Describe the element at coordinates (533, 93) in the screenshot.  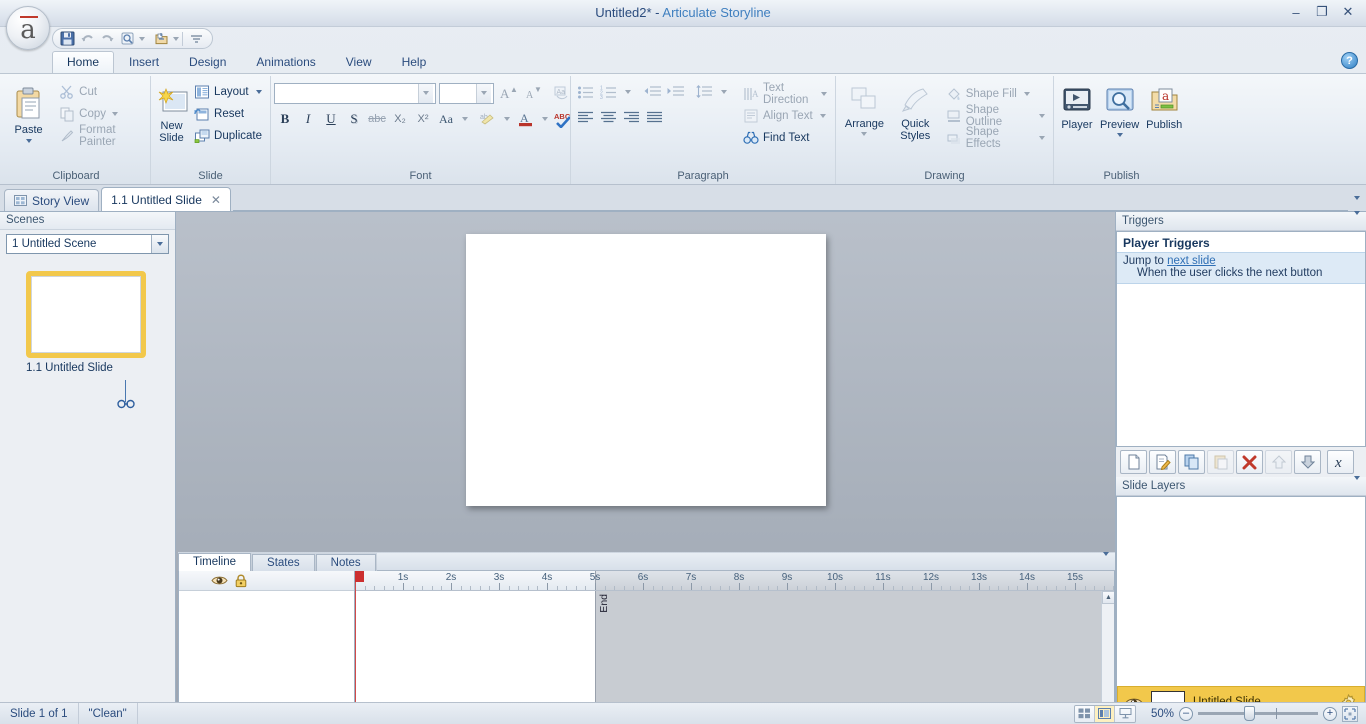
I see `decrease-font-size-button: A ▼` at that location.